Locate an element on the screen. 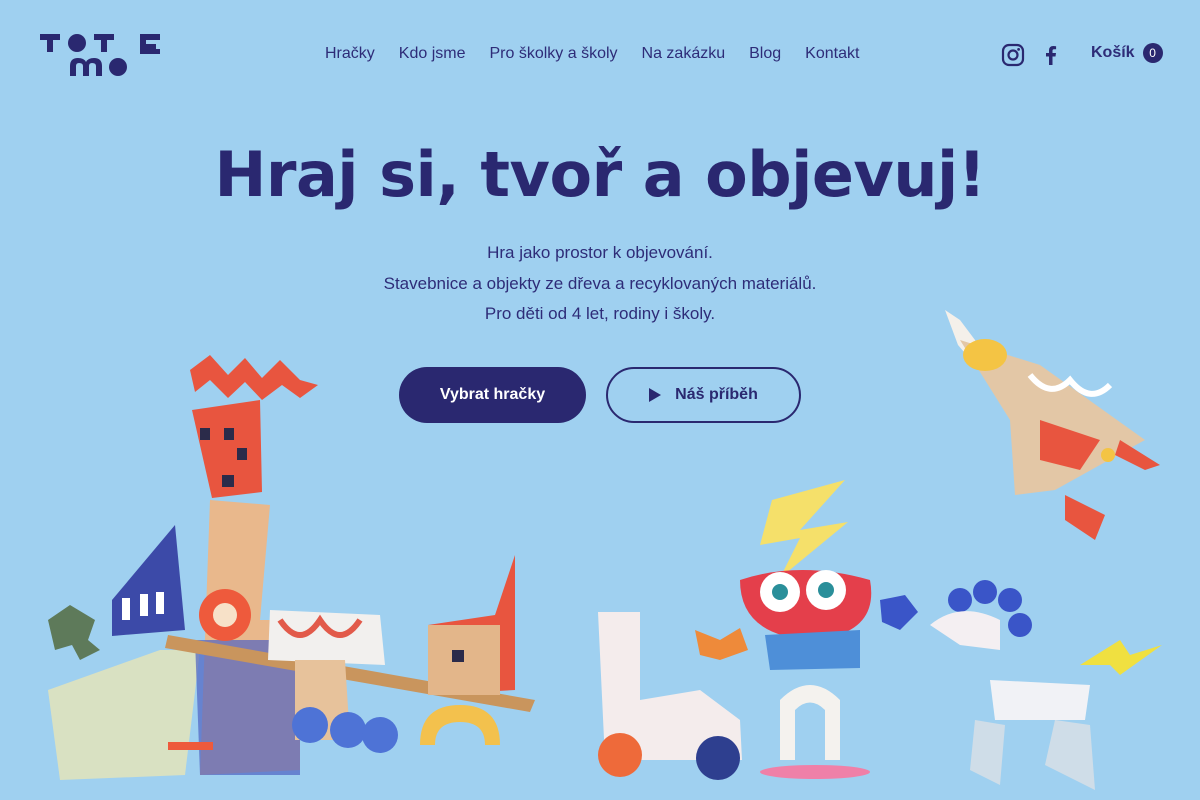  cart-label: Košík is located at coordinates (1113, 52).